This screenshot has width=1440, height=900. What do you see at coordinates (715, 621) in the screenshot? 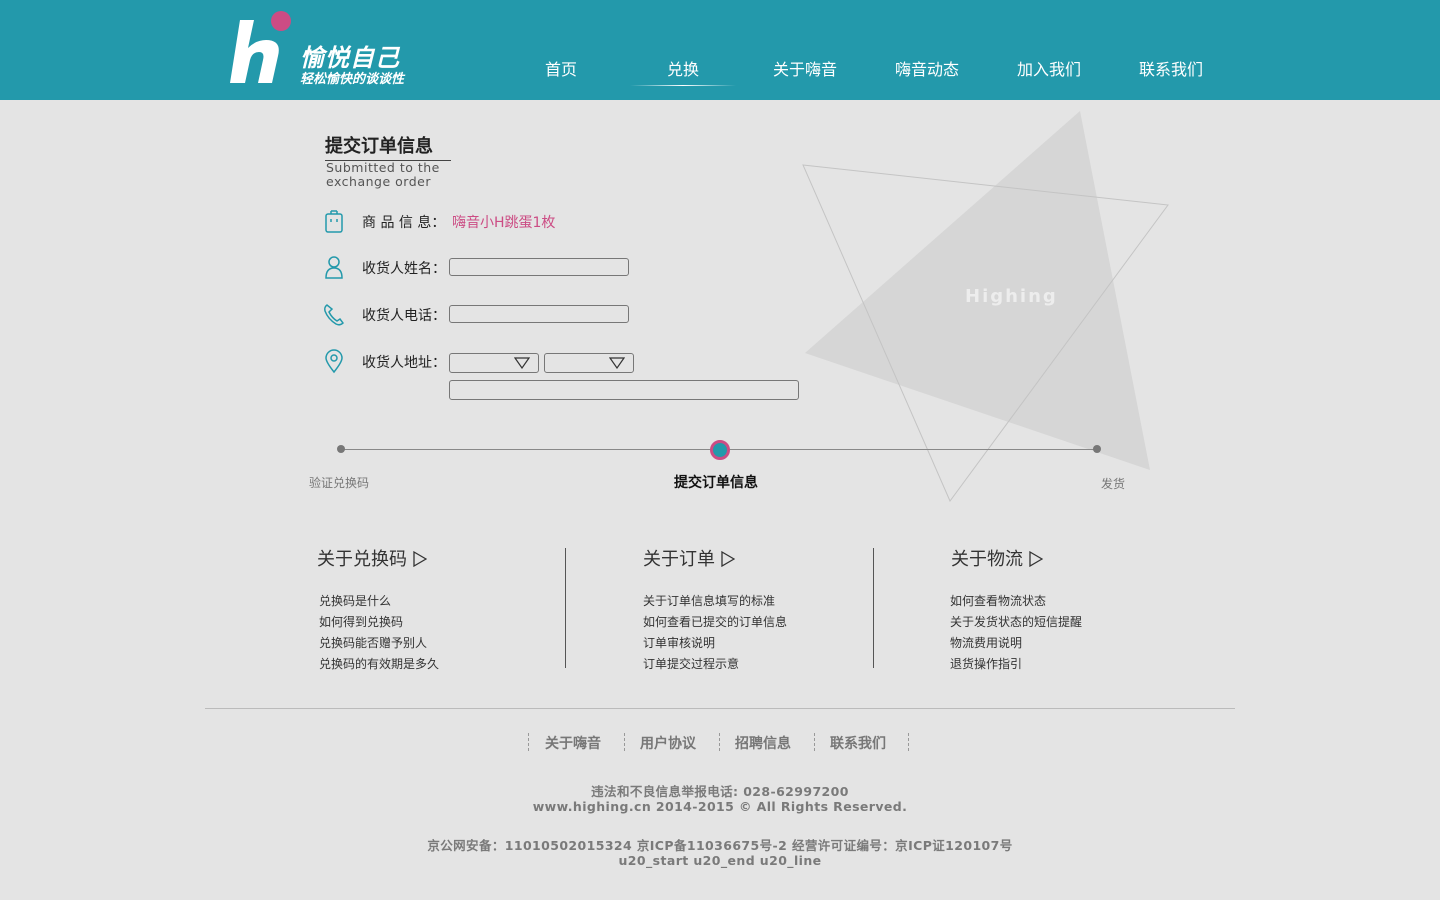
I see `help-link: 如何查看已提交的订单信息` at bounding box center [715, 621].